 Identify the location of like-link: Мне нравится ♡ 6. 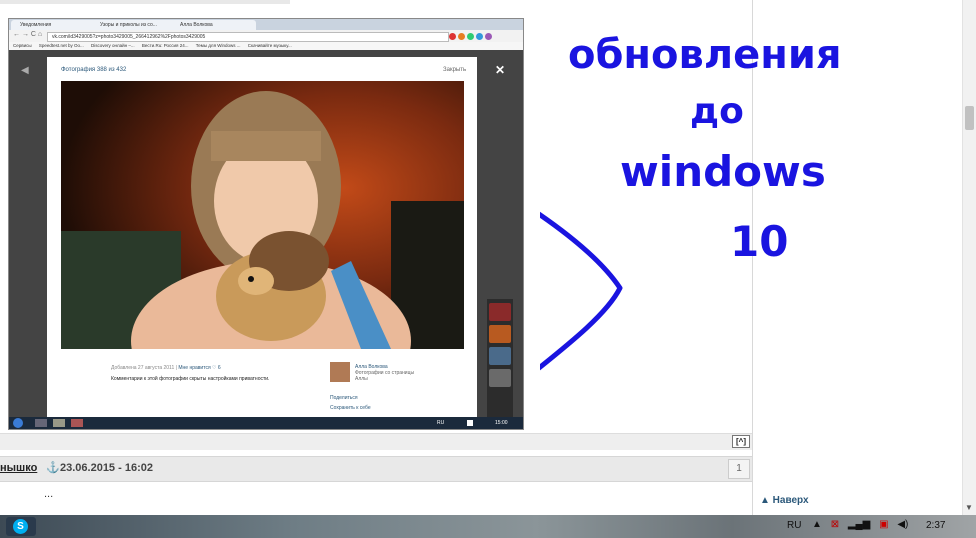
(199, 368).